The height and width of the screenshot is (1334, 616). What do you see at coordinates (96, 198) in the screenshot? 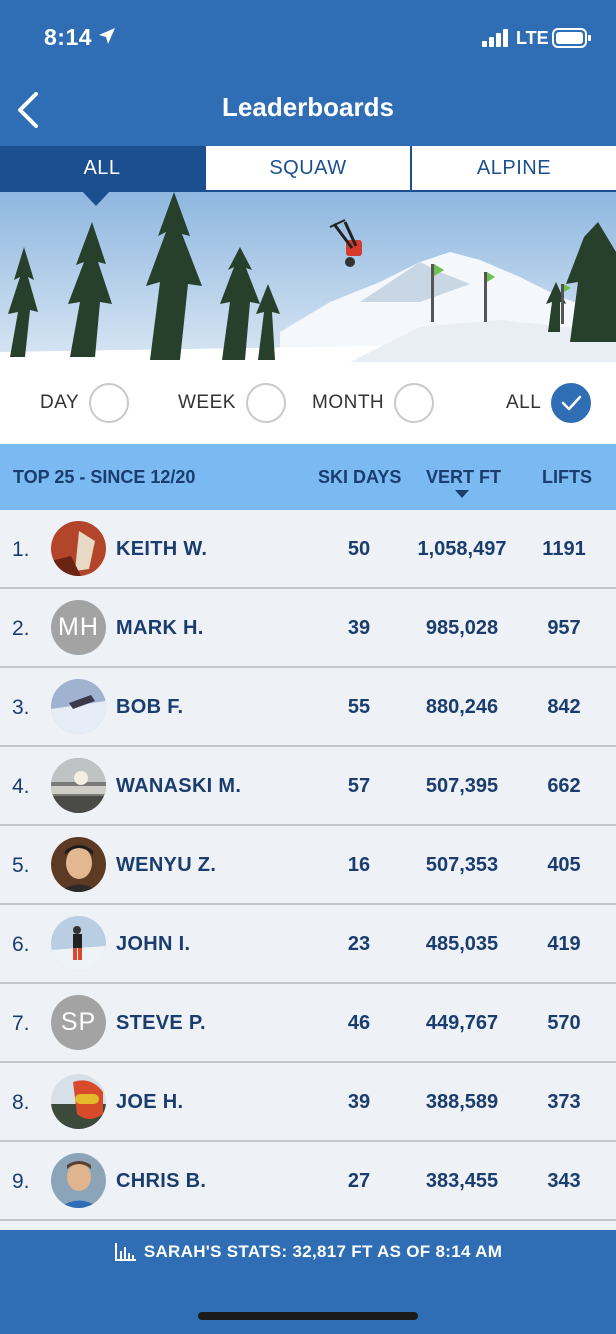
I see `active-tab-pointer` at bounding box center [96, 198].